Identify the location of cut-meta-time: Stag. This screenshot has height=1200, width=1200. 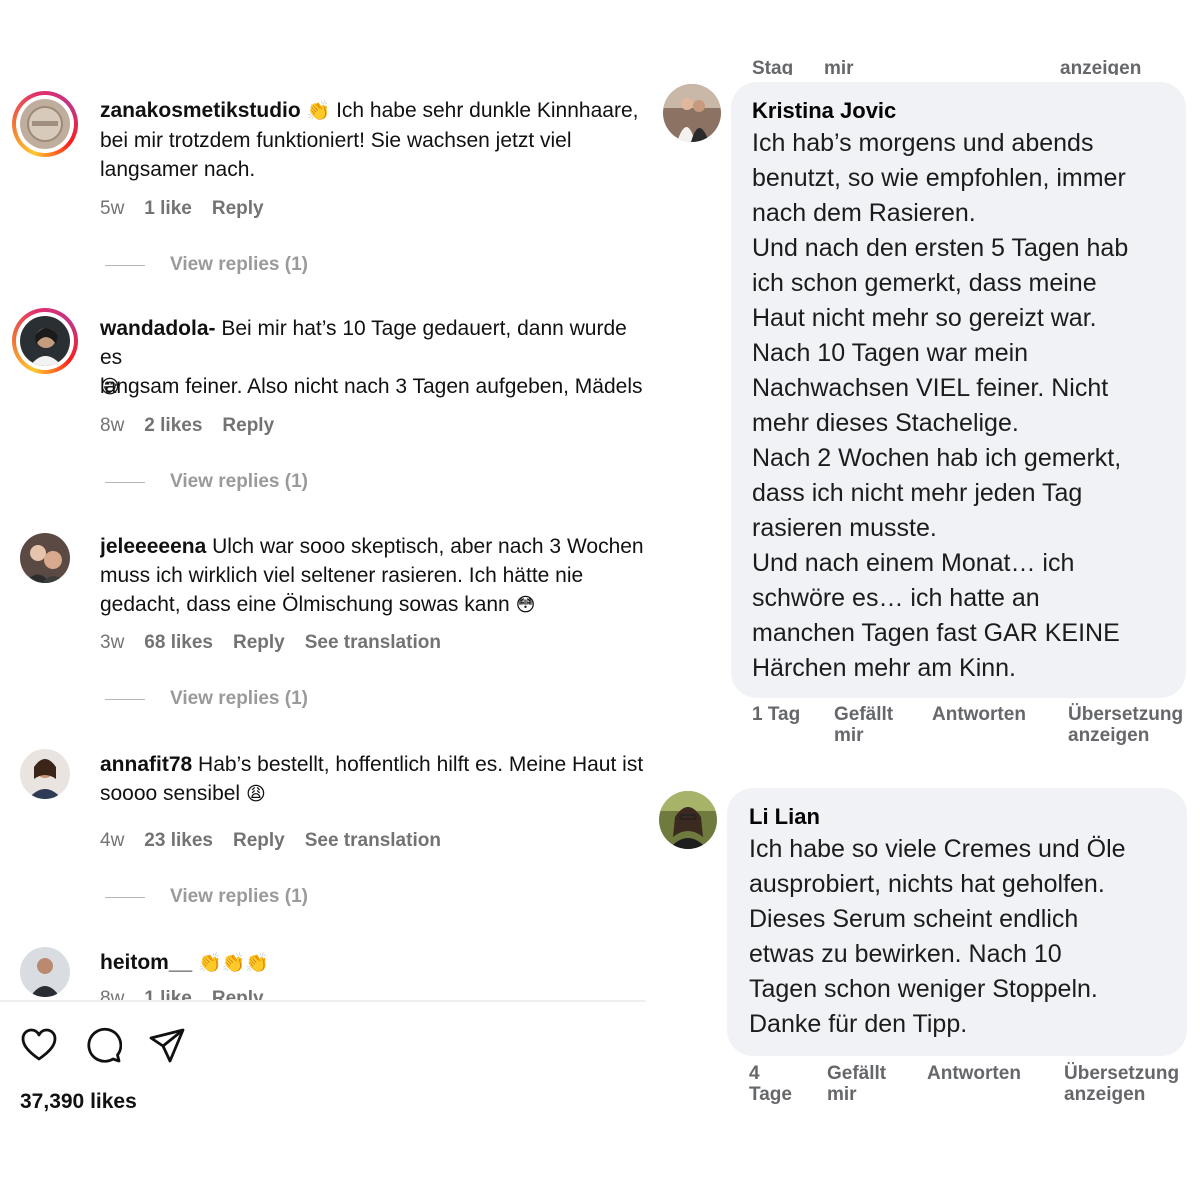
(773, 66).